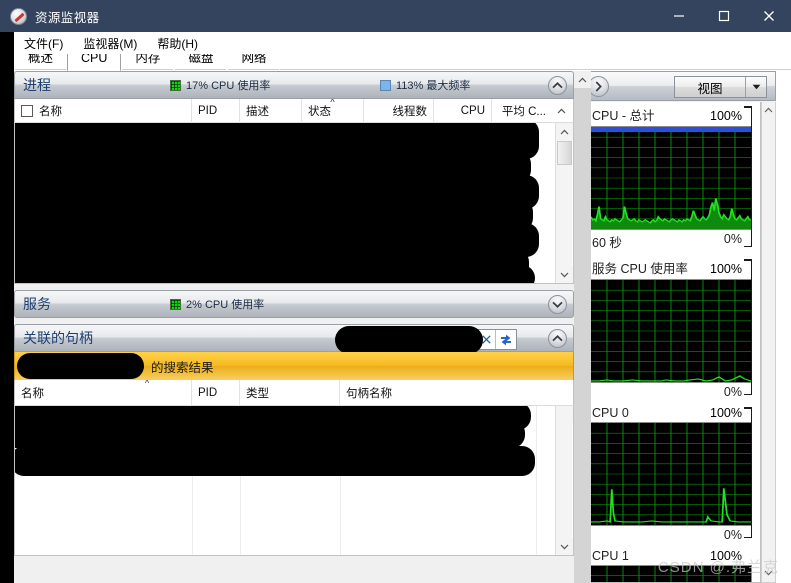  What do you see at coordinates (671, 536) in the screenshot?
I see `graph-cpu-0-footer: 0%` at bounding box center [671, 536].